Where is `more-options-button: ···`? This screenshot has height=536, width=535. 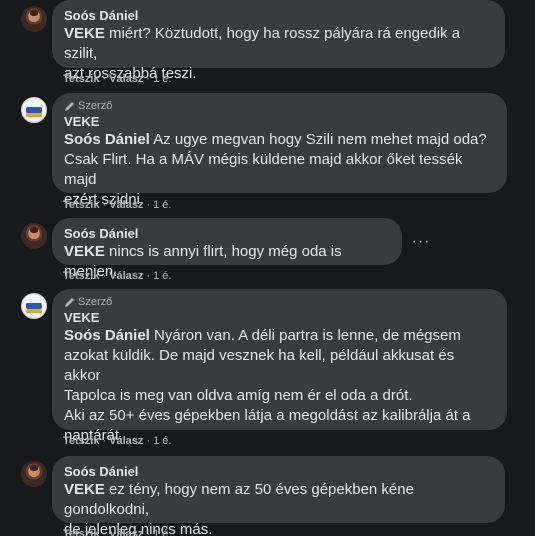
more-options-button: ··· is located at coordinates (421, 242).